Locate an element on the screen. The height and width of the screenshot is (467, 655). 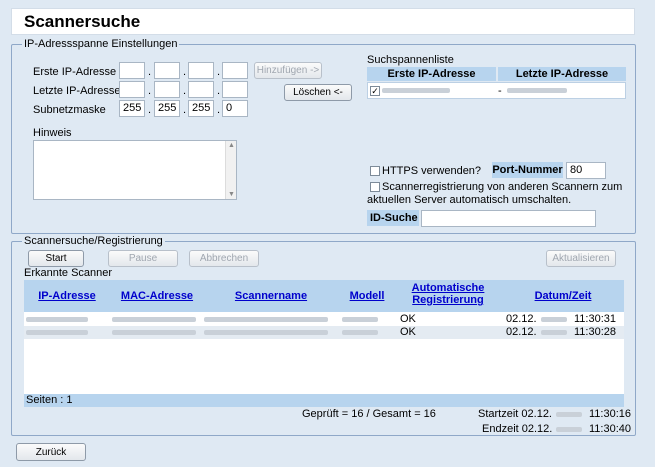
pagination-bar: Seiten : 1 is located at coordinates (324, 400).